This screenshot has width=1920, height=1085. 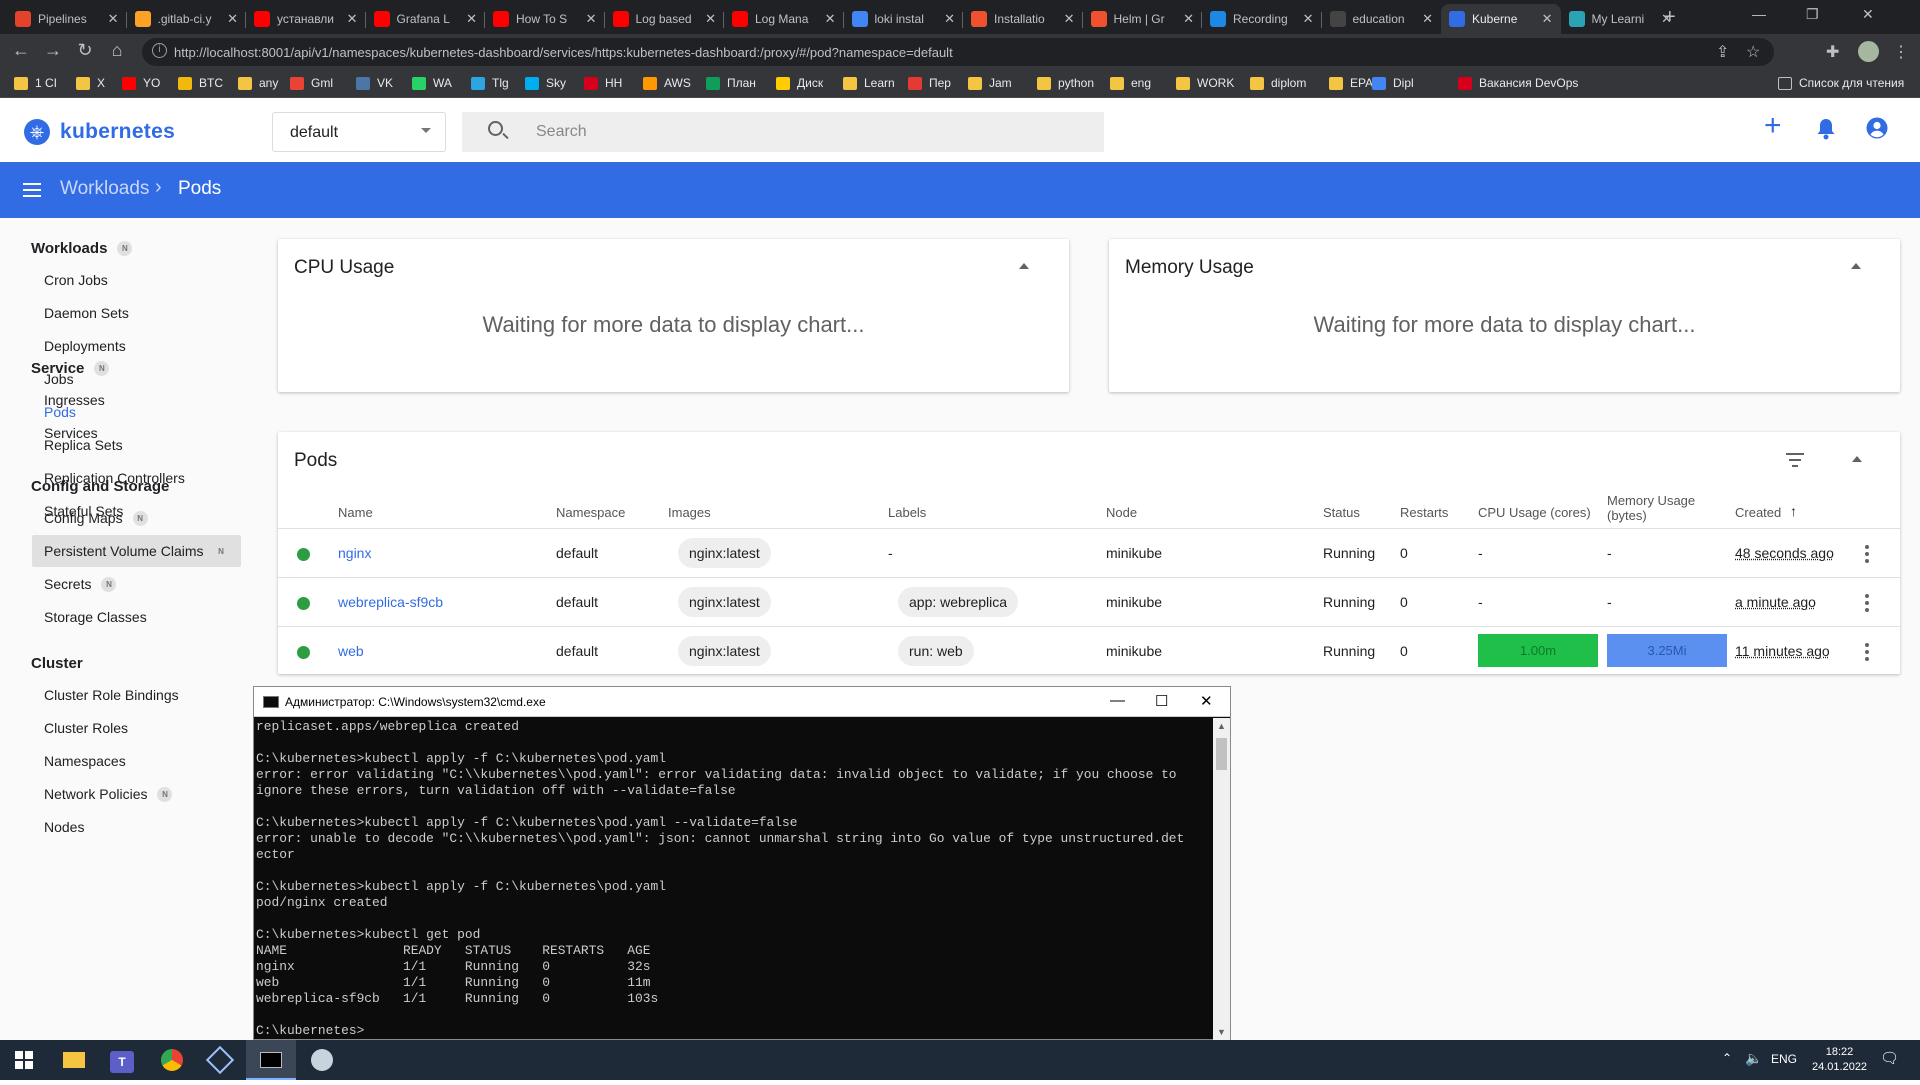 I want to click on sidebar-section-workloads: Workloads N, so click(x=82, y=248).